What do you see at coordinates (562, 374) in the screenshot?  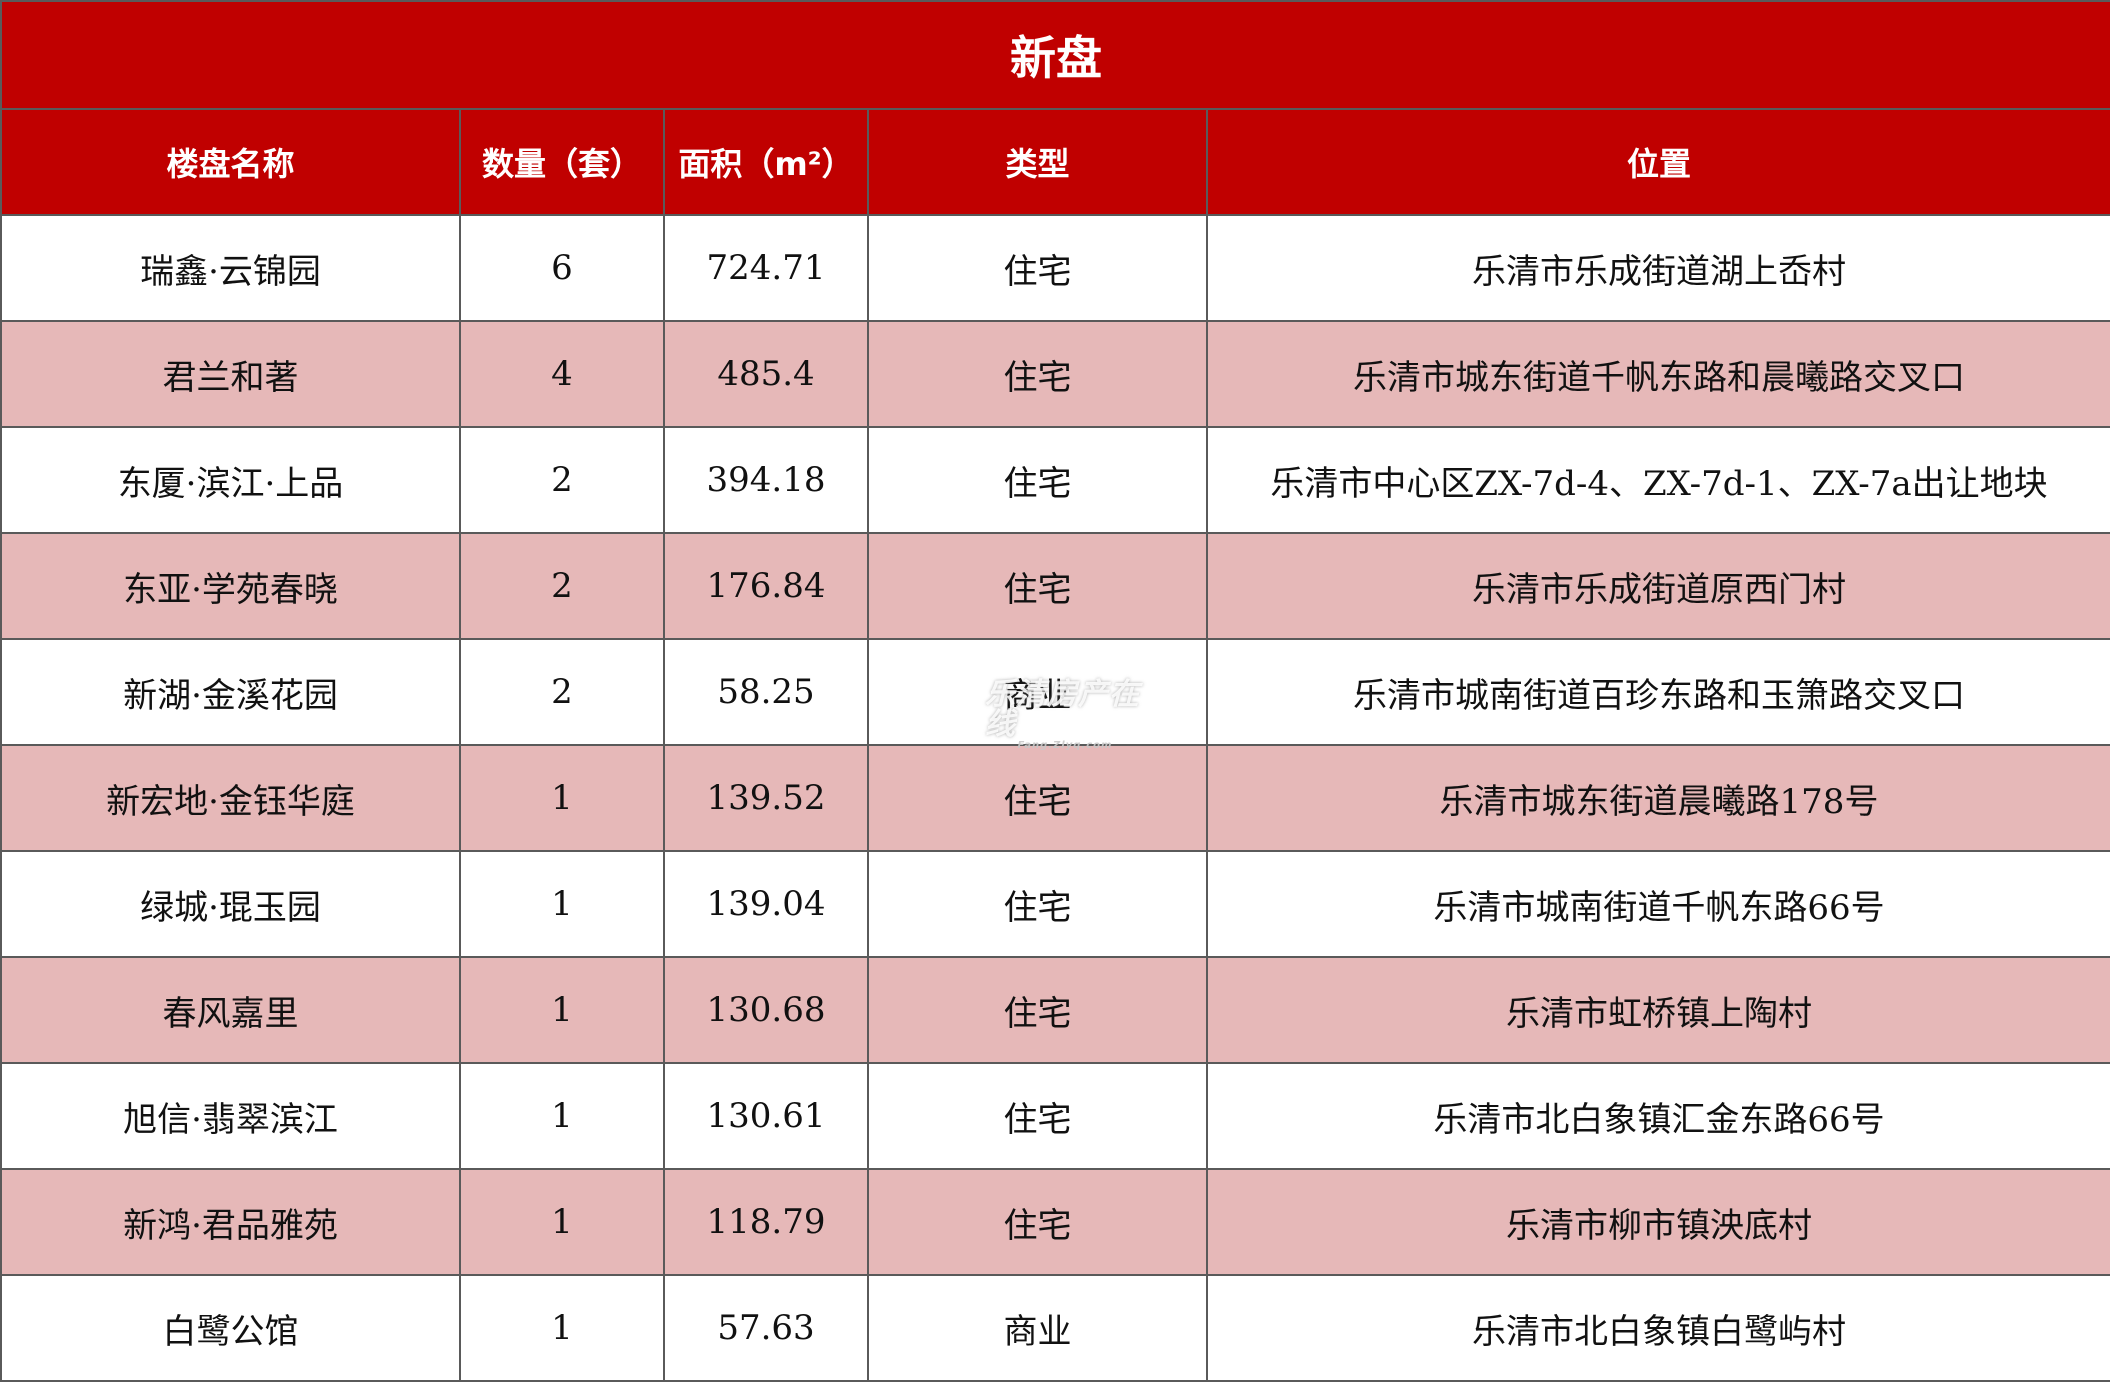 I see `cell-count: 4` at bounding box center [562, 374].